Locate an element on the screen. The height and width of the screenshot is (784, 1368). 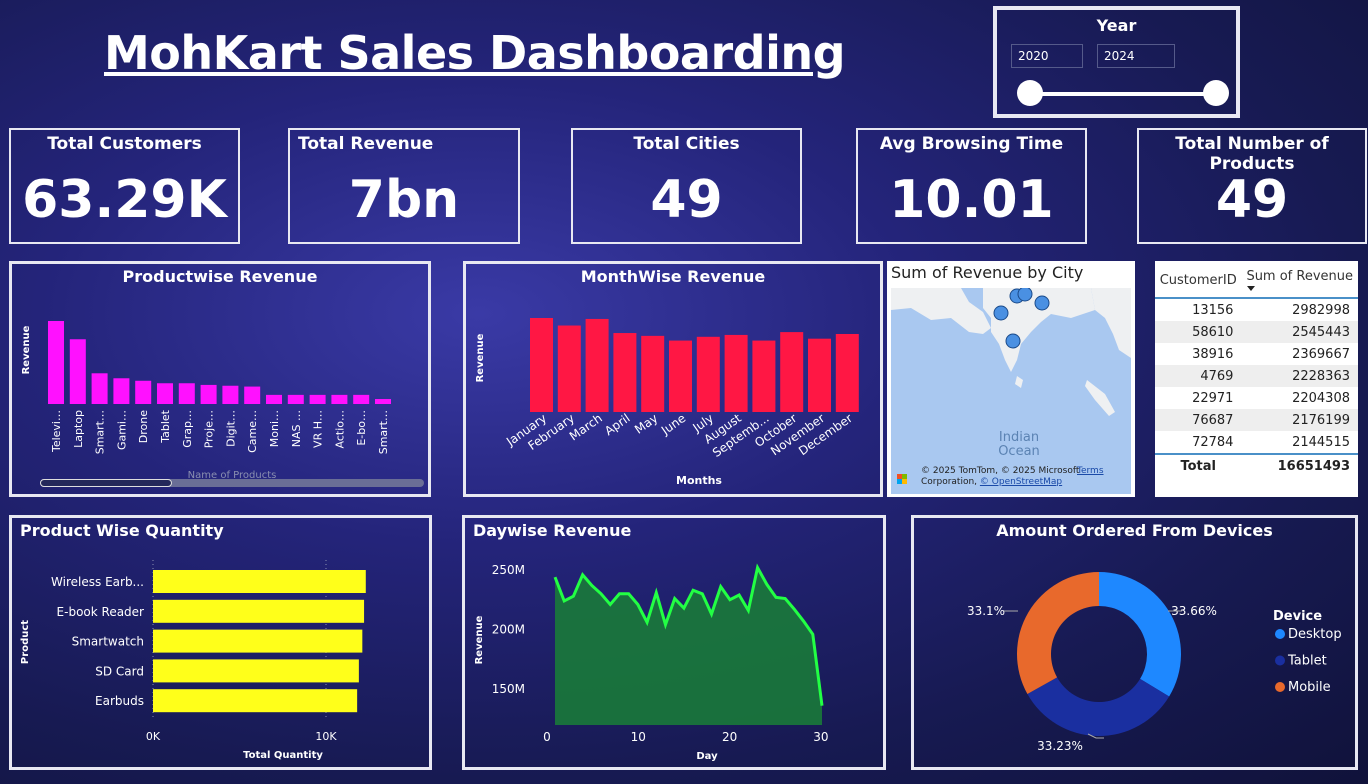
table-row: 38916 2369667 is located at coordinates (1256, 354).